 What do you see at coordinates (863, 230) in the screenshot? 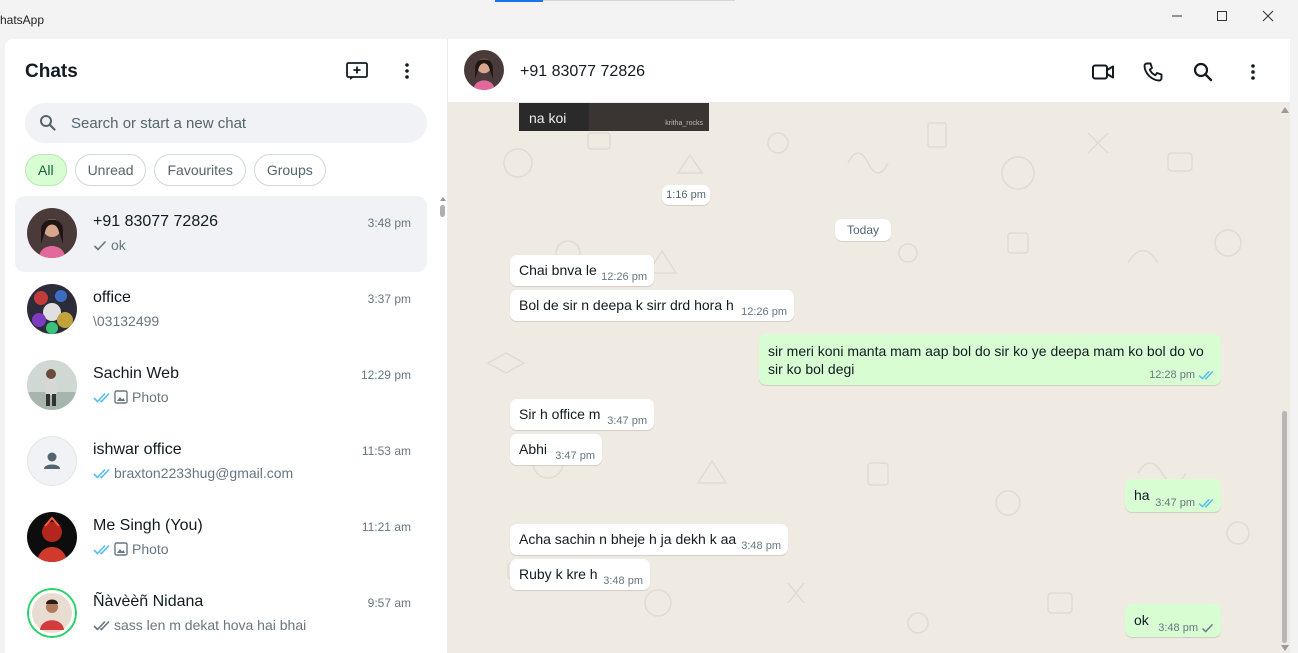
I see `date-divider: Today` at bounding box center [863, 230].